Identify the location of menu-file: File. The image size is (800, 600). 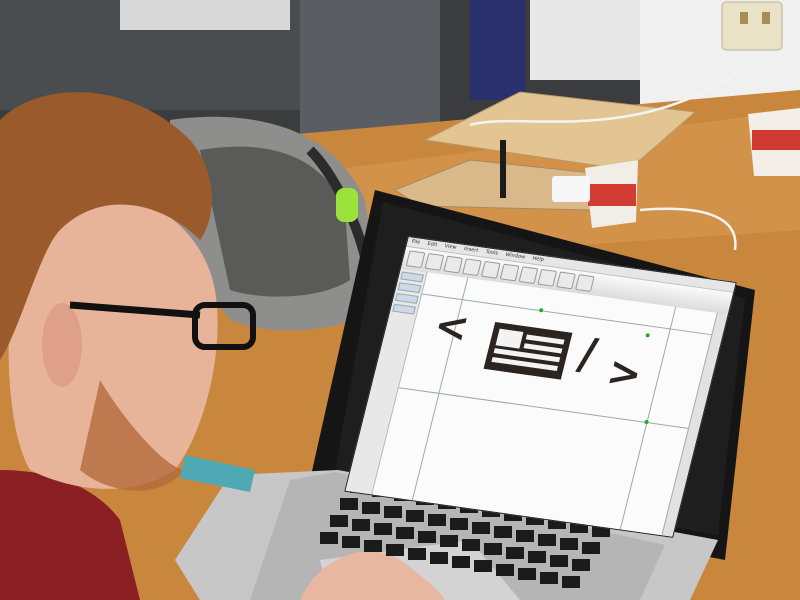
(416, 242).